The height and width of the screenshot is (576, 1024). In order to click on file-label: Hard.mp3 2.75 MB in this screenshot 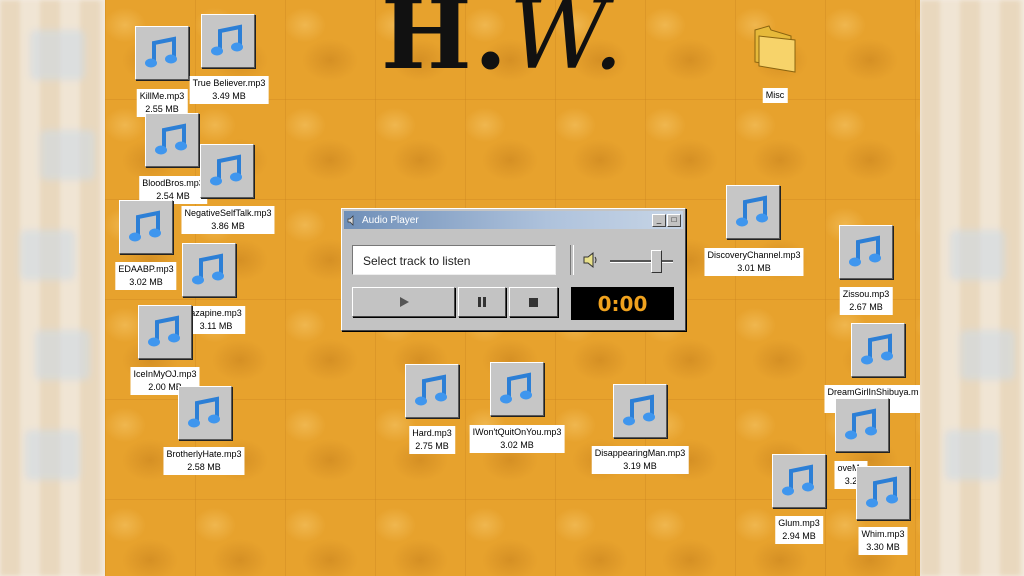, I will do `click(432, 440)`.